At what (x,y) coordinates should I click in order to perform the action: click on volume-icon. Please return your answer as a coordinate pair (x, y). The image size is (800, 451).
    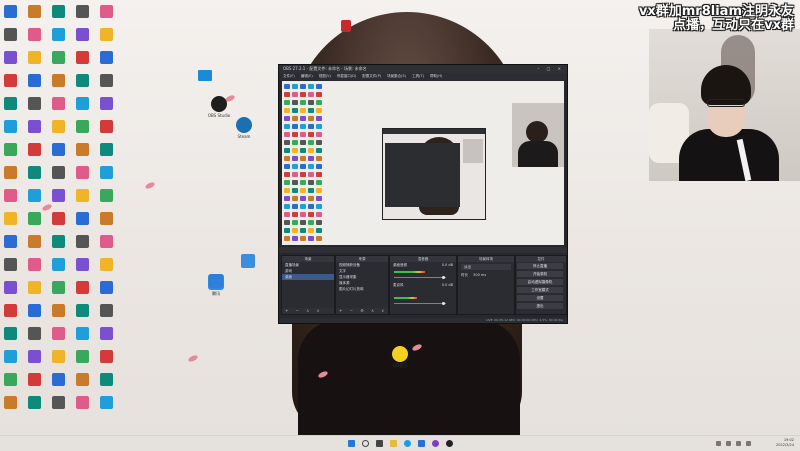
    Looking at the image, I should click on (738, 443).